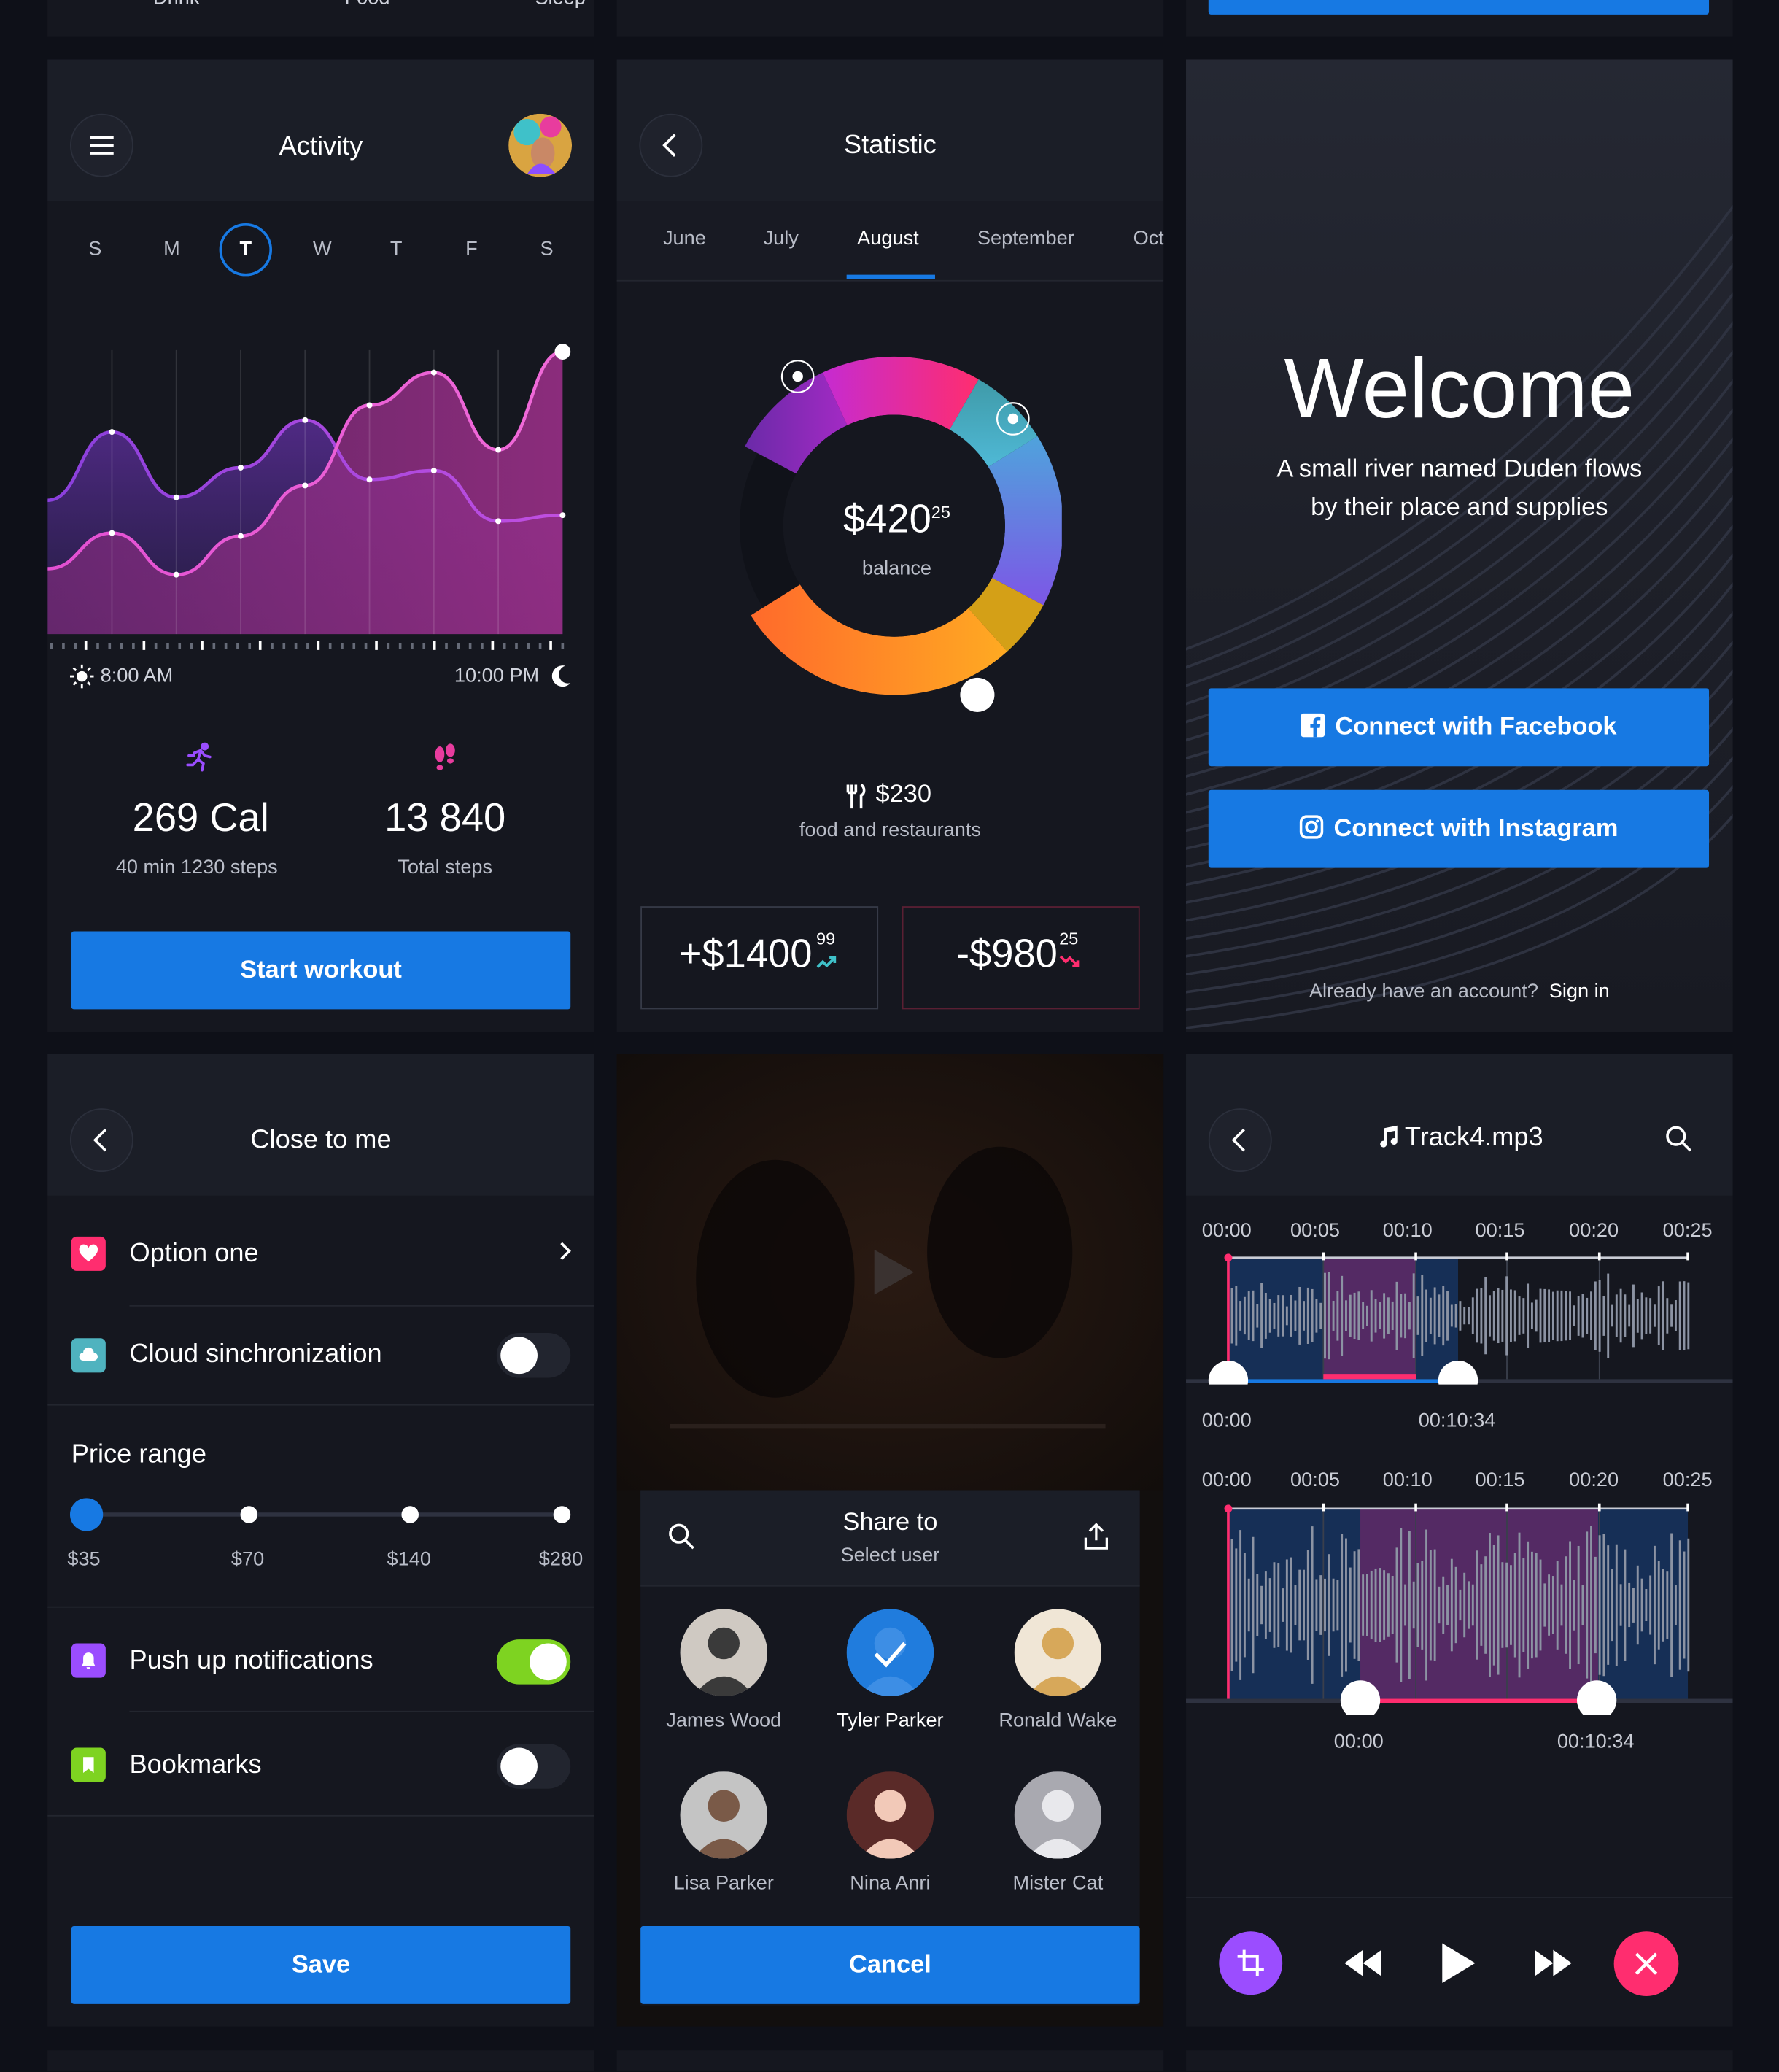 The height and width of the screenshot is (2072, 1779). What do you see at coordinates (196, 868) in the screenshot?
I see `calories-label: 40 min 1230 steps` at bounding box center [196, 868].